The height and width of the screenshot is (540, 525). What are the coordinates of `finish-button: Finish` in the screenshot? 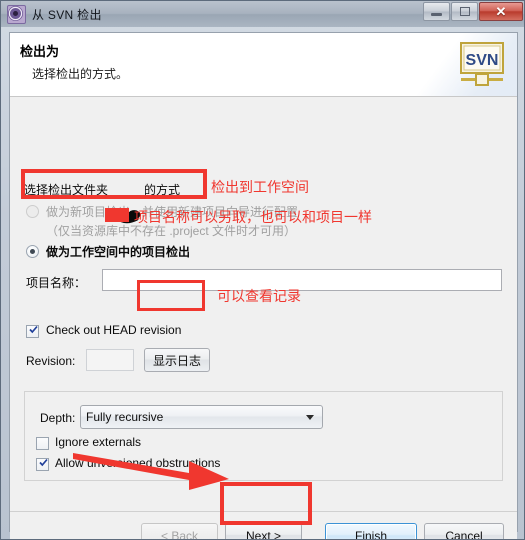 It's located at (371, 531).